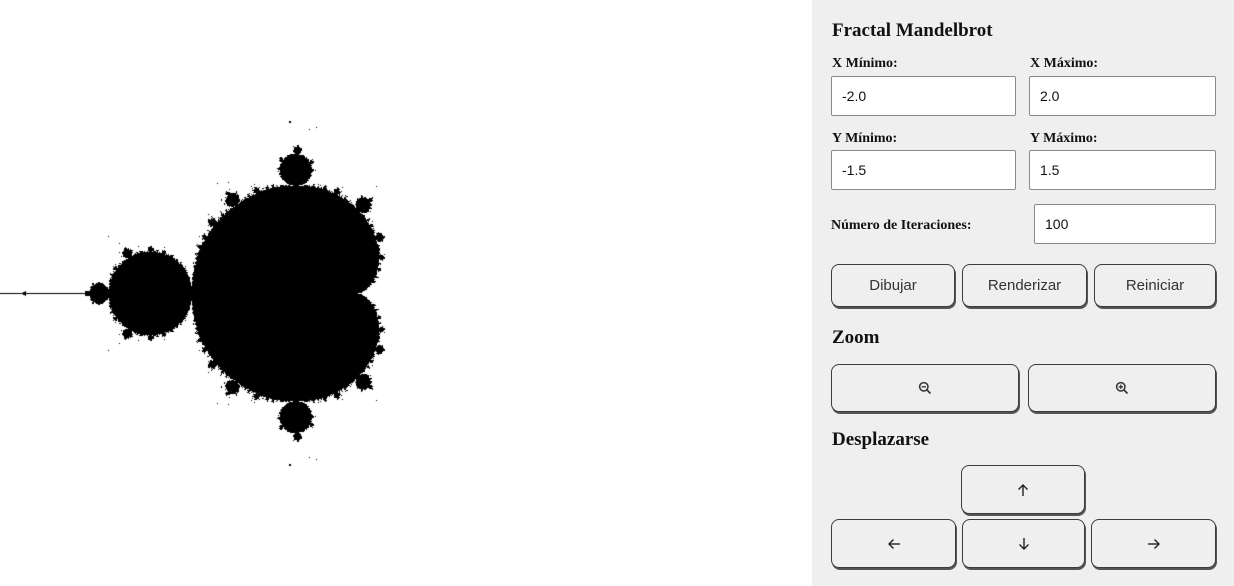 The width and height of the screenshot is (1234, 586). I want to click on x-max-input, so click(1122, 96).